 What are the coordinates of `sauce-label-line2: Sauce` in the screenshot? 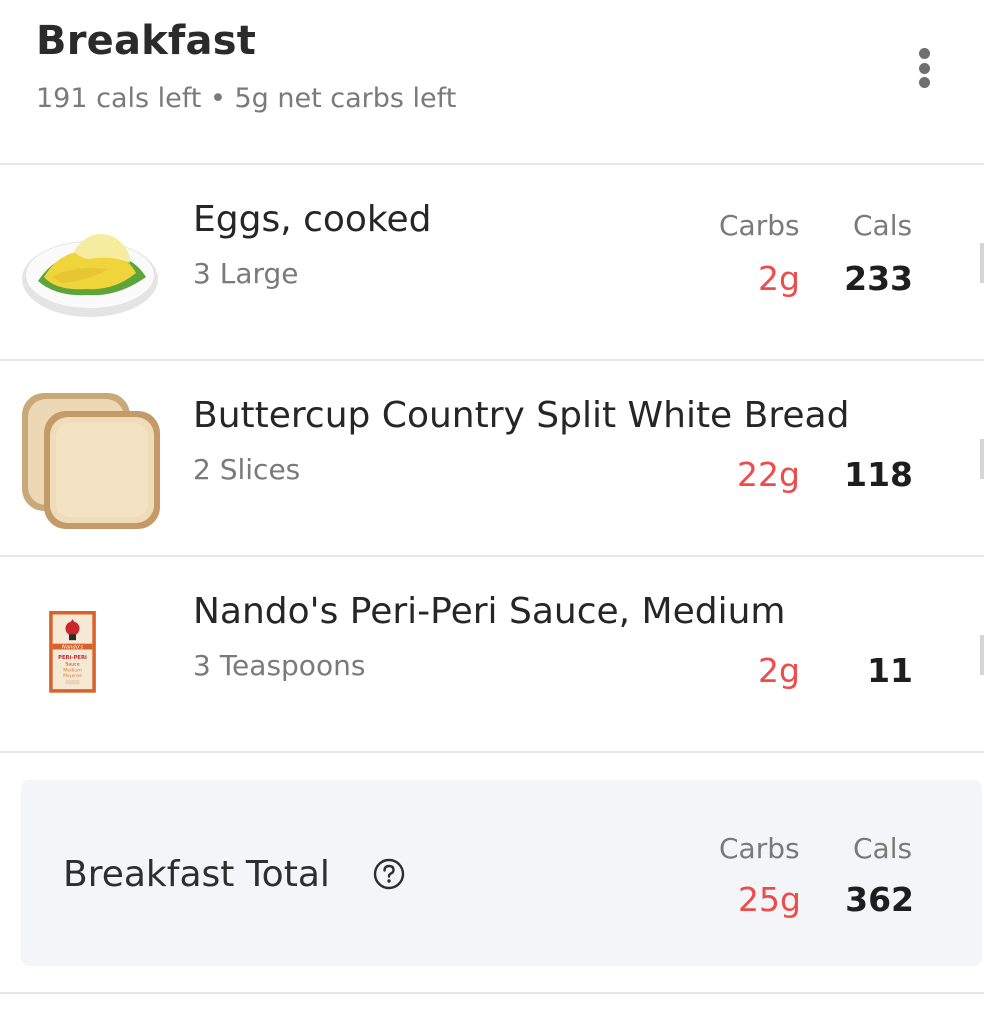 It's located at (72, 664).